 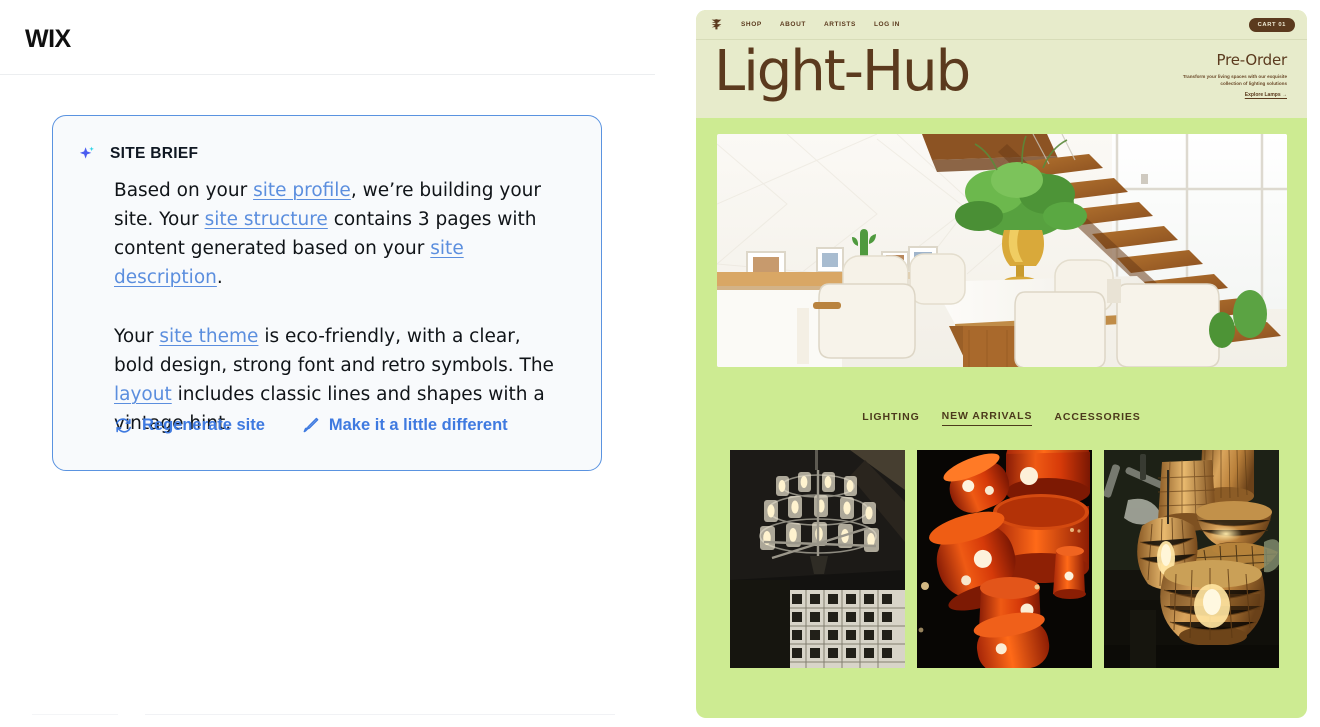 What do you see at coordinates (1001, 25) in the screenshot?
I see `preview-site-header: SHOP ABOUT ARTISTS LOG IN CART 01` at bounding box center [1001, 25].